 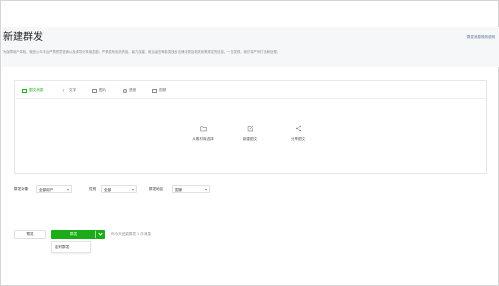 I want to click on region-label: 群发地区, so click(x=156, y=189).